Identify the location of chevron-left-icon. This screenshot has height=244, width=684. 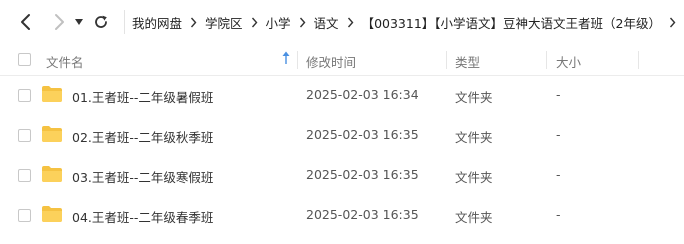
(25, 22).